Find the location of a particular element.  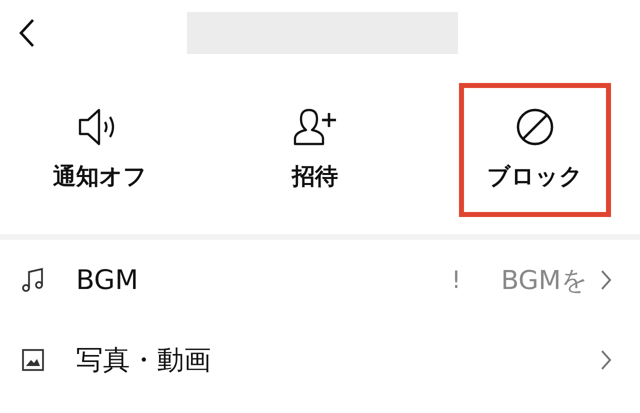

music-note-icon is located at coordinates (33, 280).